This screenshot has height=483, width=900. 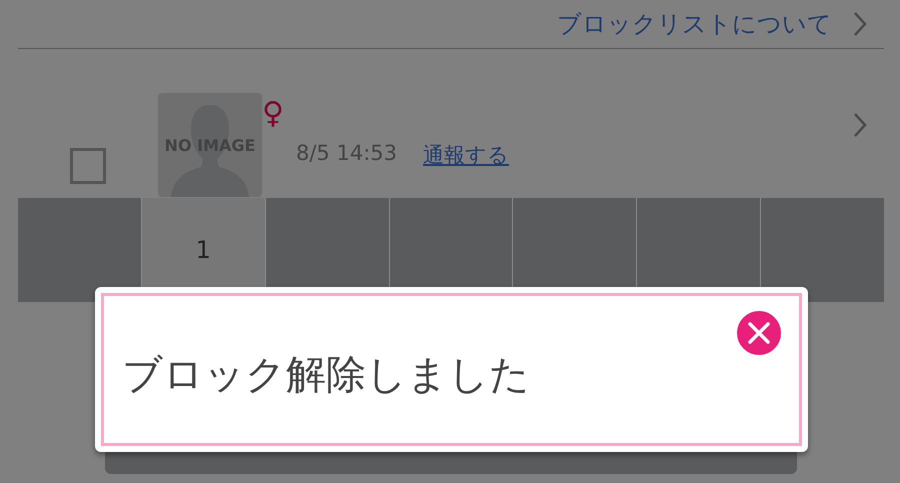 What do you see at coordinates (860, 24) in the screenshot?
I see `chevron-right-icon` at bounding box center [860, 24].